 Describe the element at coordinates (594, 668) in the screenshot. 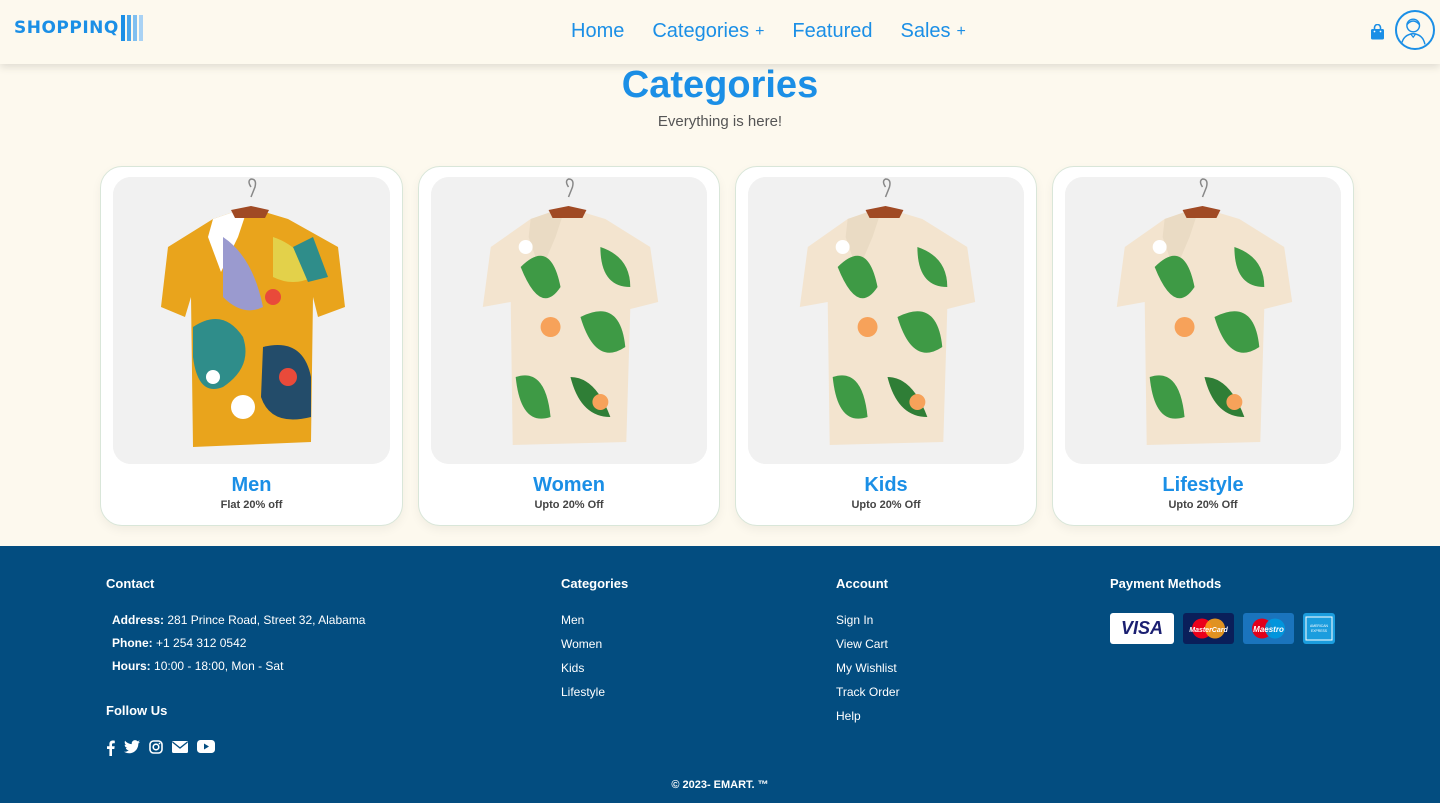

I see `footer-link-kids: Kids` at that location.